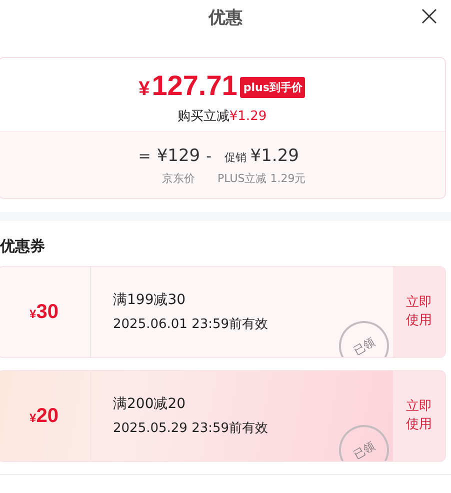 The width and height of the screenshot is (451, 493). Describe the element at coordinates (150, 300) in the screenshot. I see `coupon-rule: 满199减30` at that location.